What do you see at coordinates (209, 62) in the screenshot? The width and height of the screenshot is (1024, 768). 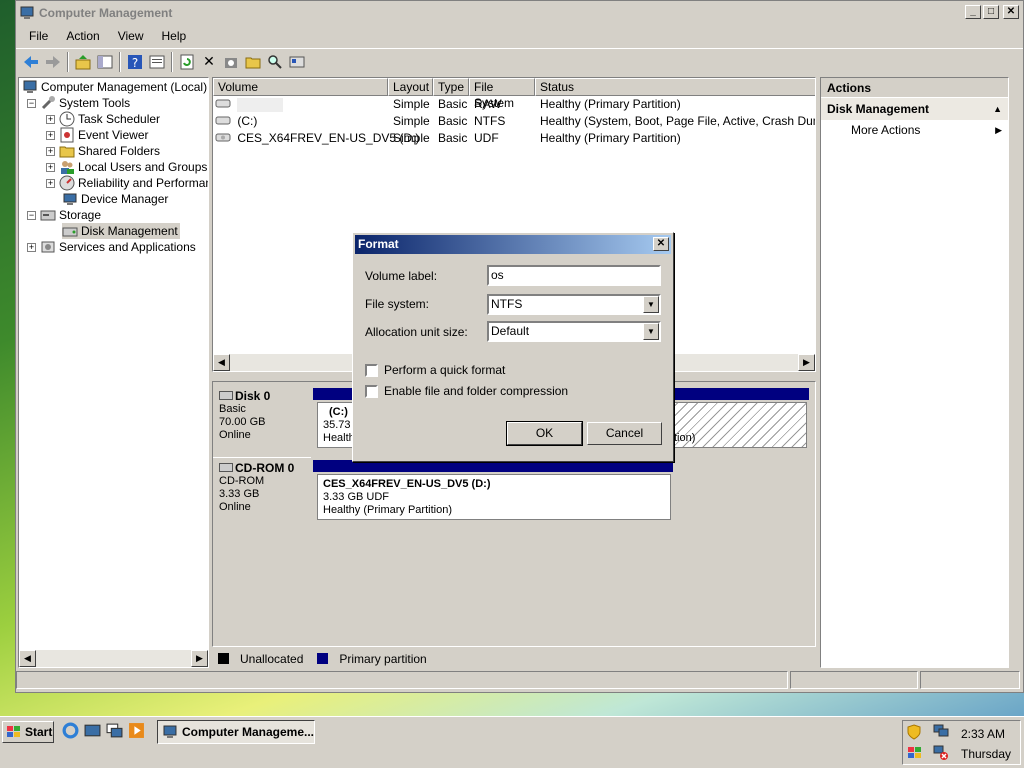 I see `delete-icon: ✕` at bounding box center [209, 62].